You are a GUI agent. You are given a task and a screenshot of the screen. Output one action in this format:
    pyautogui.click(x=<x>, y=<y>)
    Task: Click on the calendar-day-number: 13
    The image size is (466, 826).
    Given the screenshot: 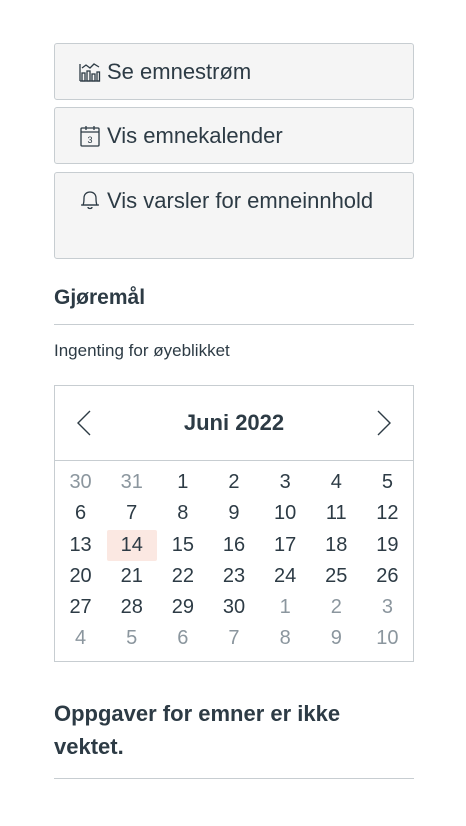 What is the action you would take?
    pyautogui.click(x=80, y=544)
    